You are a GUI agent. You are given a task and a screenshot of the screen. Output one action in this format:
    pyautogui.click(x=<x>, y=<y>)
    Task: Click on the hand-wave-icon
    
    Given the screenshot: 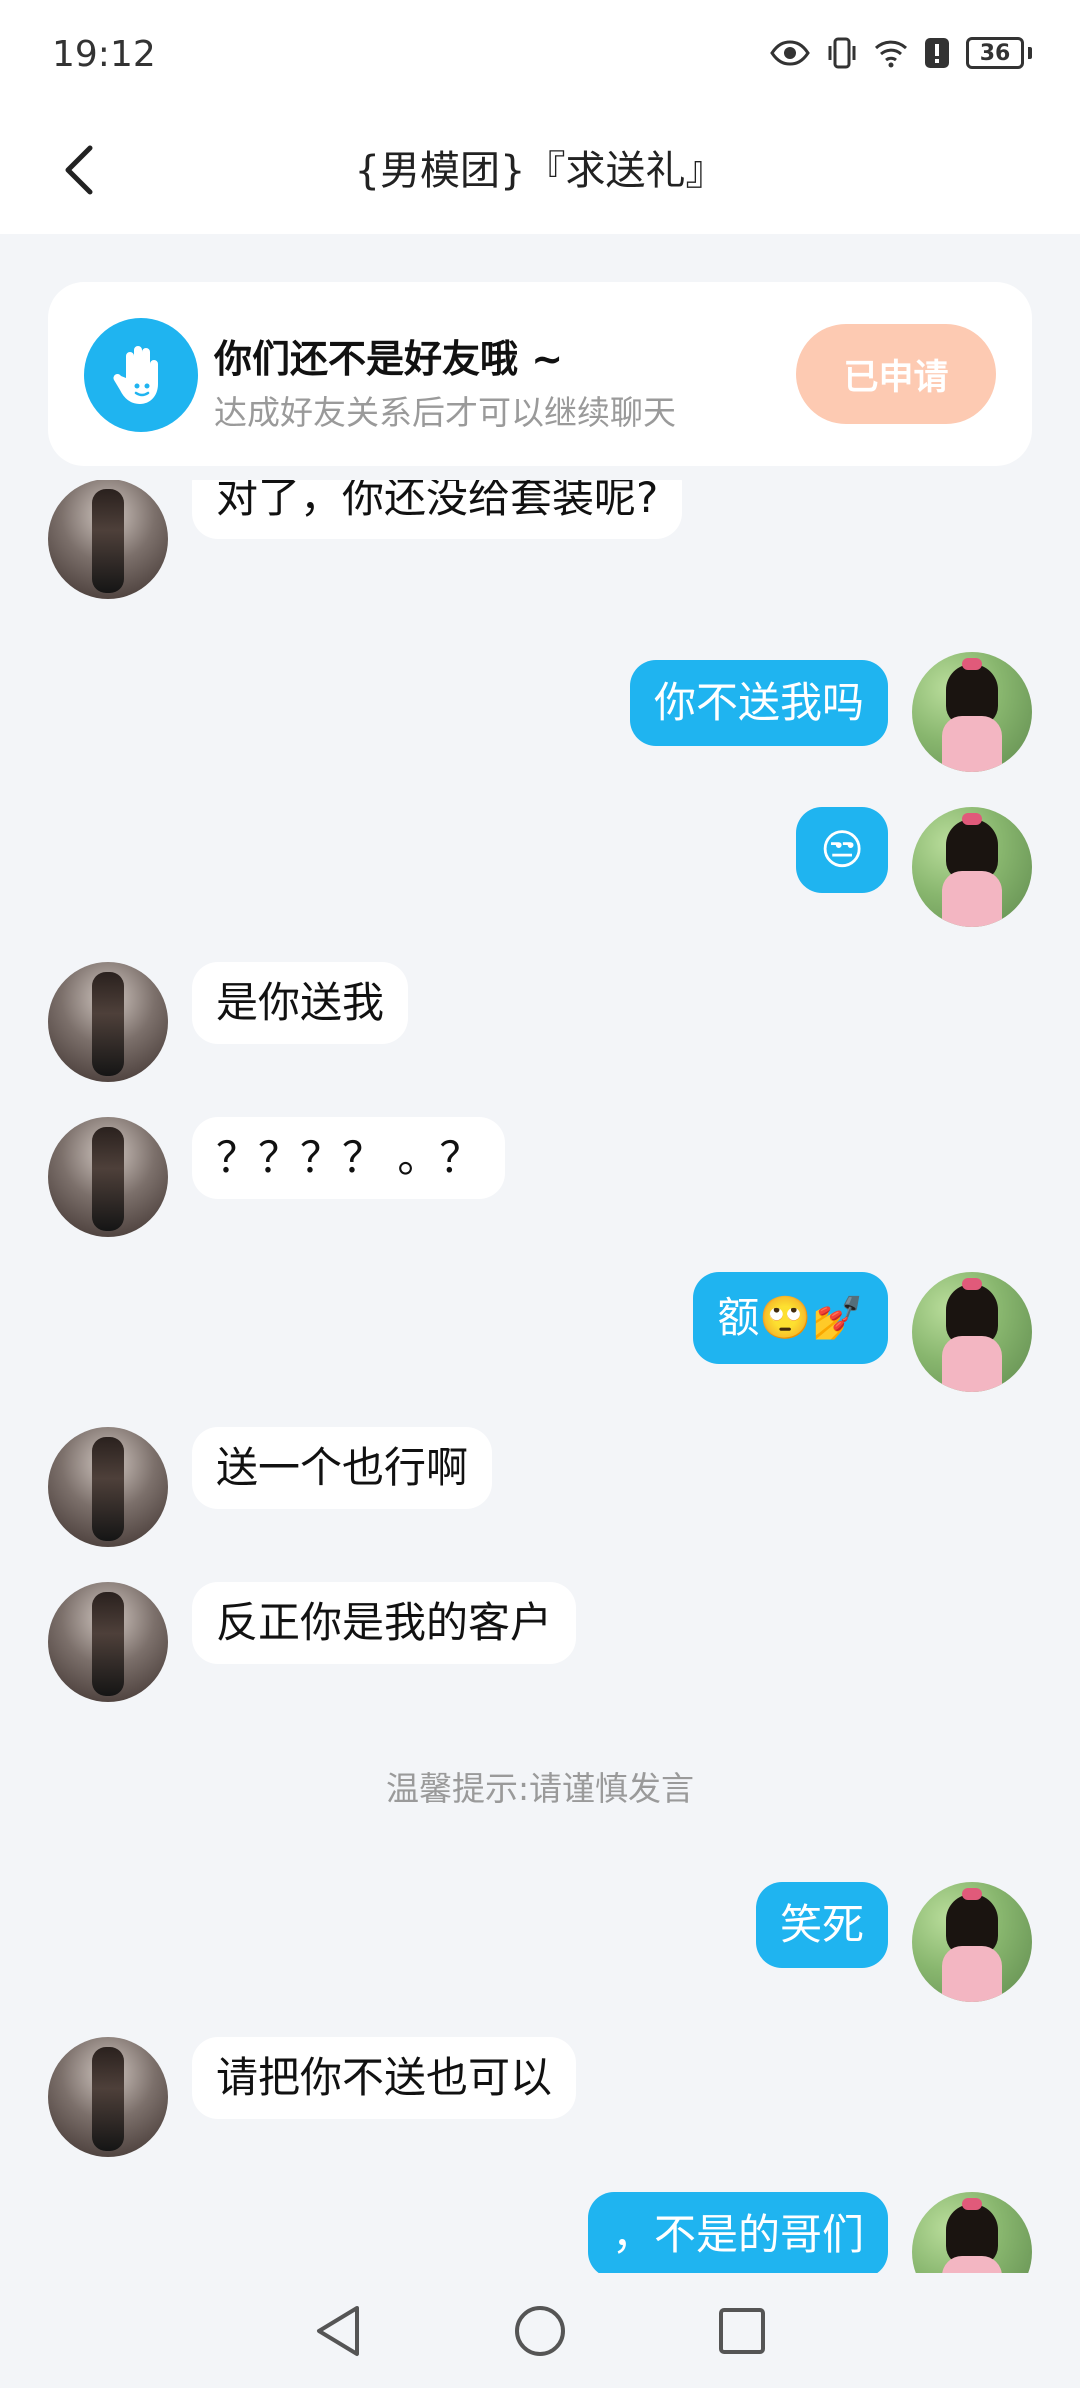 What is the action you would take?
    pyautogui.click(x=141, y=375)
    